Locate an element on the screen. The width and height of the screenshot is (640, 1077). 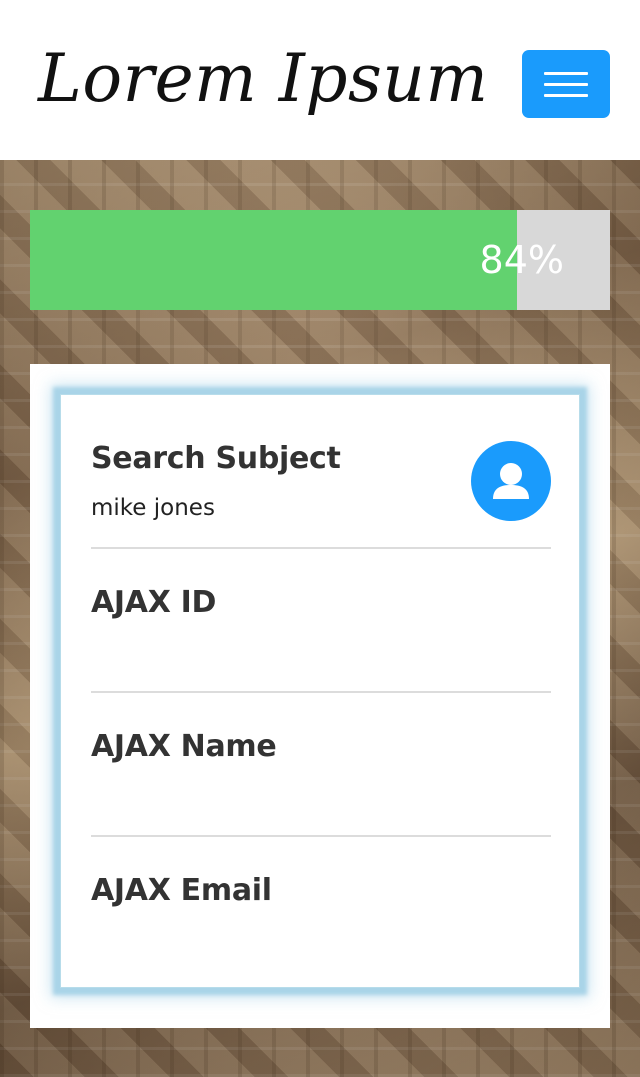
menu-button is located at coordinates (566, 84).